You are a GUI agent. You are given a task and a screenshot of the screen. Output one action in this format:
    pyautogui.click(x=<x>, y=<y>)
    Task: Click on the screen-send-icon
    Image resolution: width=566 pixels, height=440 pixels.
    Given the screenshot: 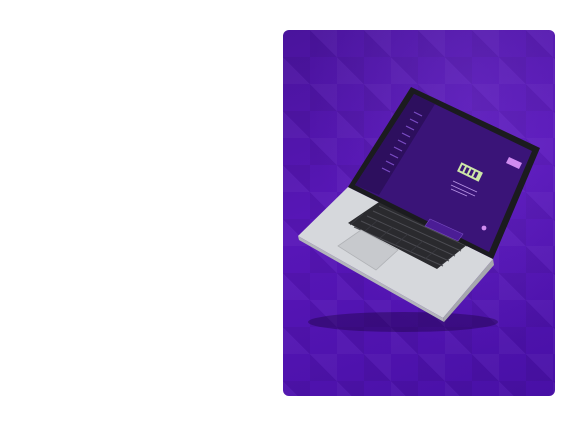 What is the action you would take?
    pyautogui.click(x=484, y=228)
    